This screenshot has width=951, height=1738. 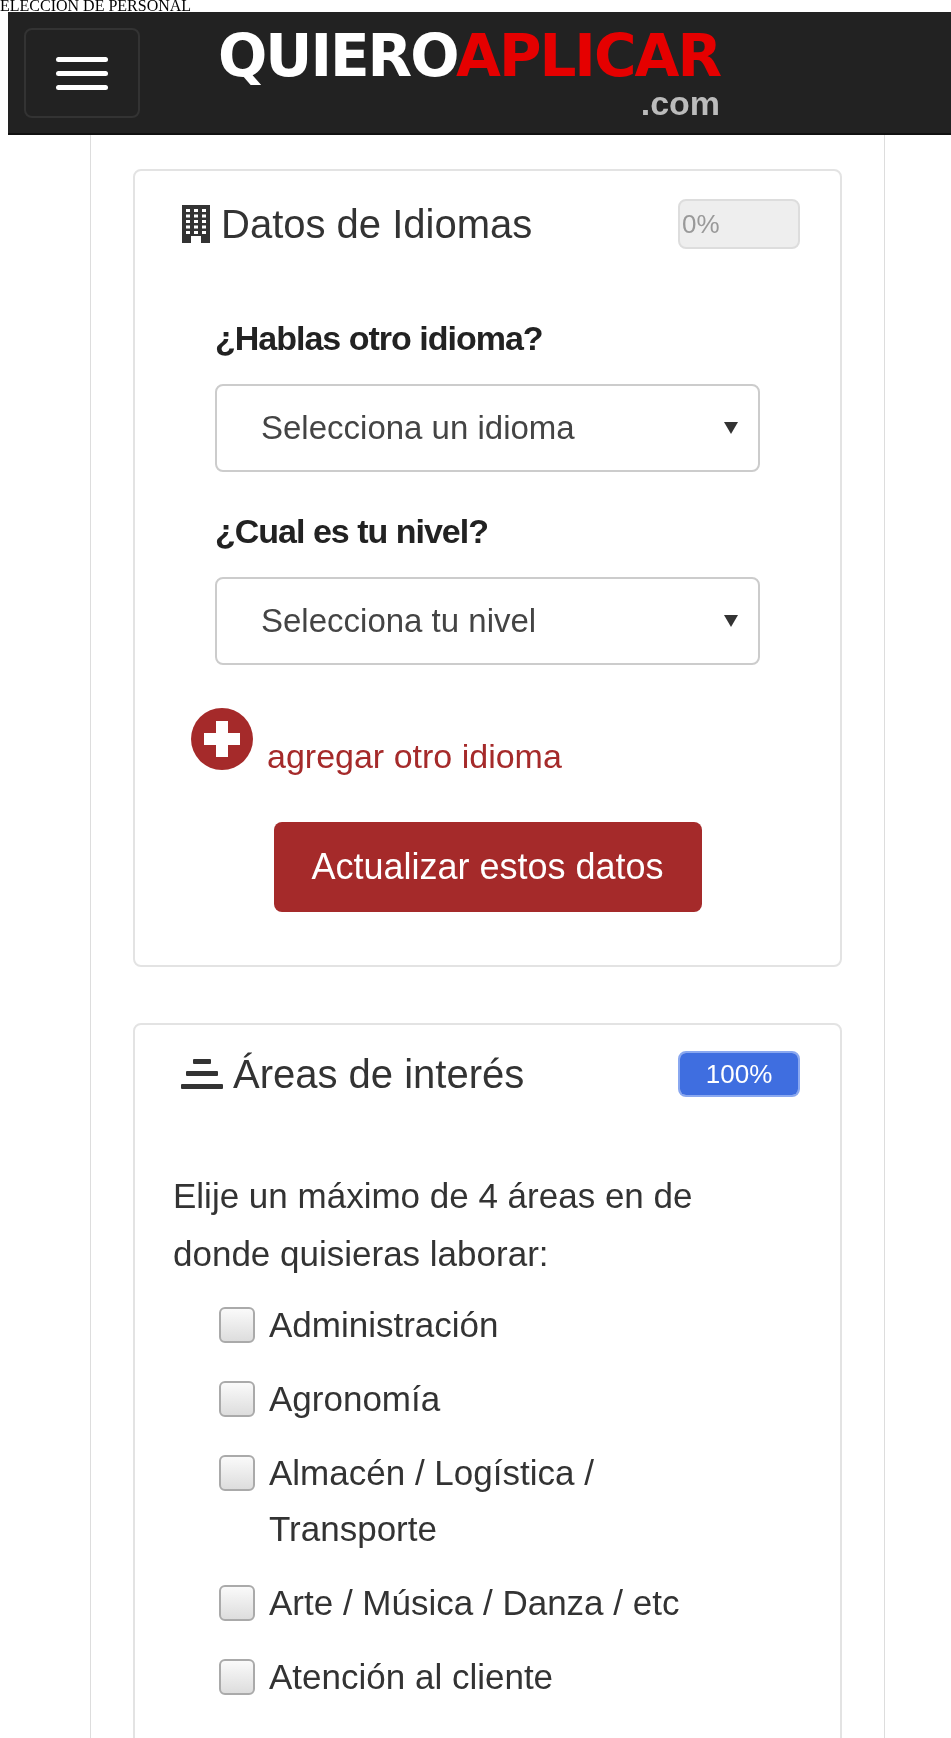 I want to click on area-option-label: Administración, so click(x=384, y=1325).